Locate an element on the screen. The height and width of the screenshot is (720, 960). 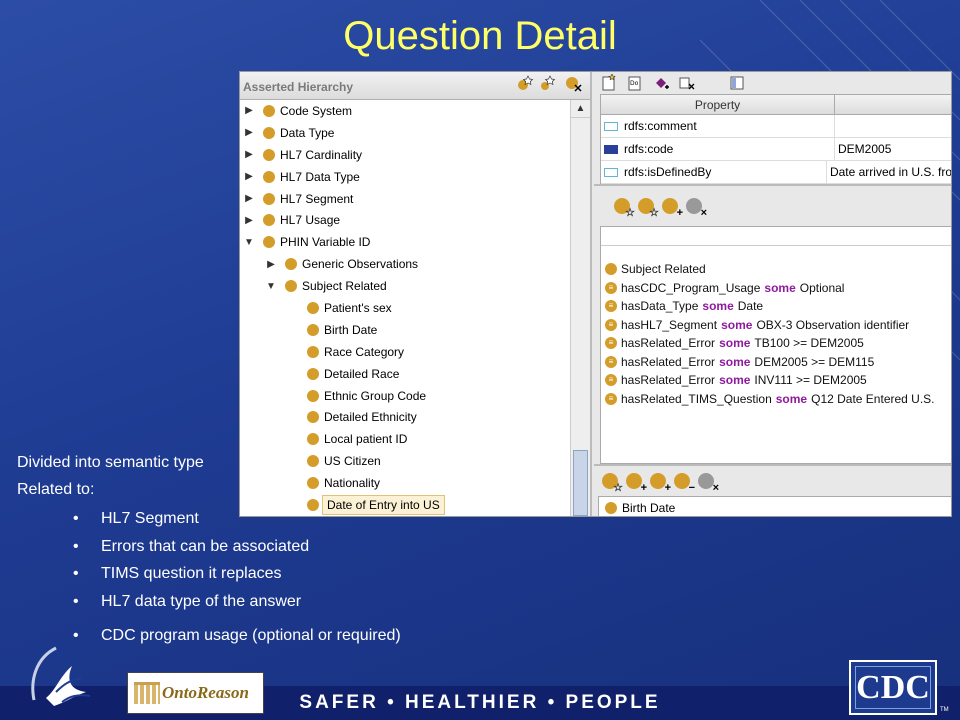
add-subclass-icon is located at coordinates (525, 83).